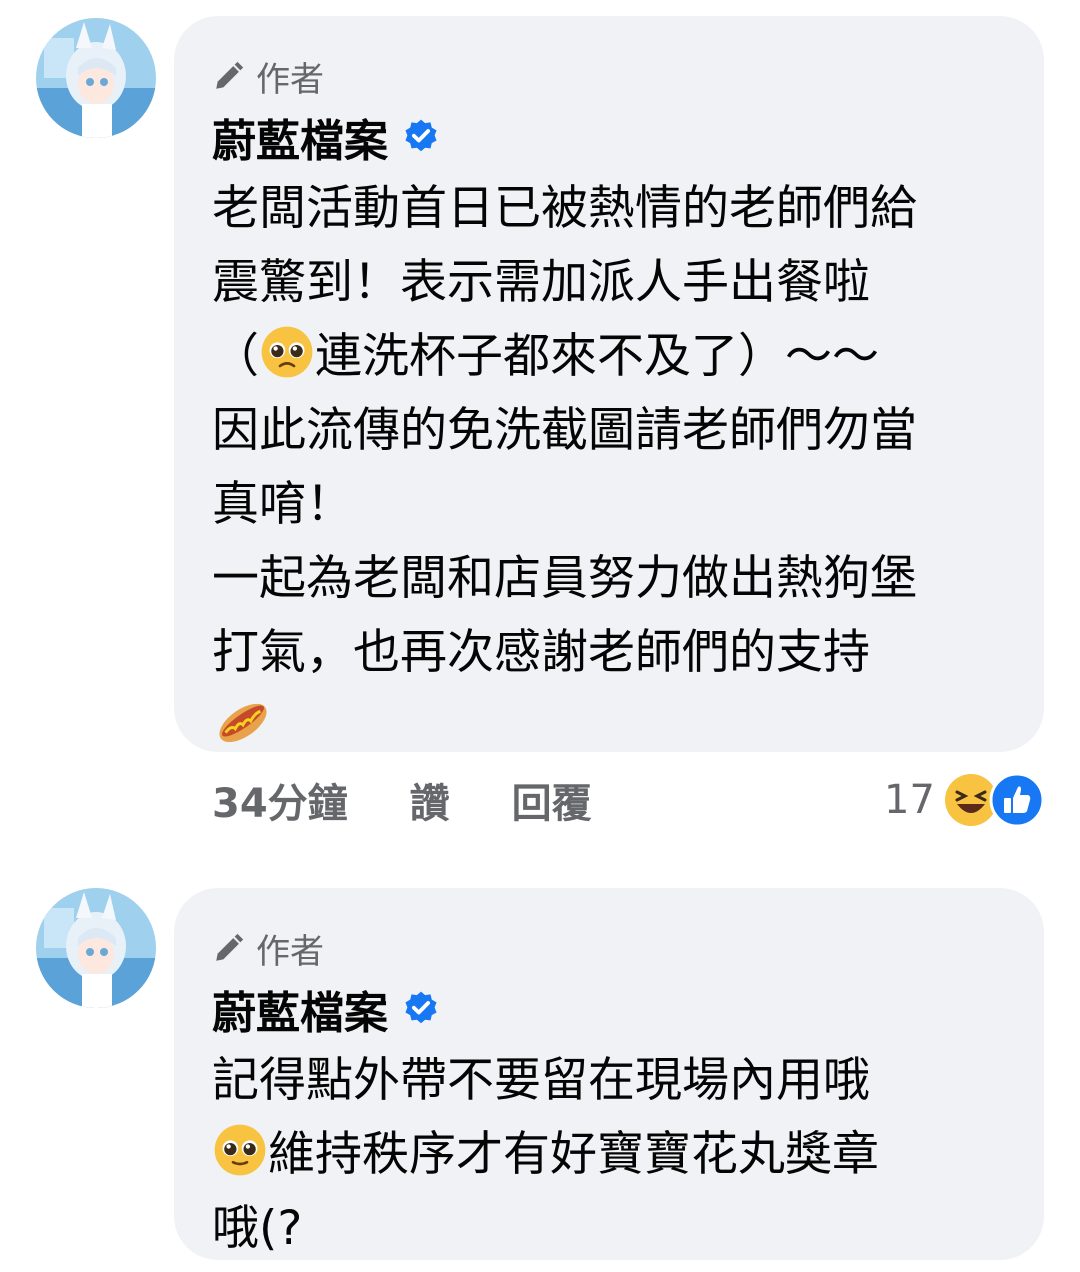 The image size is (1080, 1272). What do you see at coordinates (552, 800) in the screenshot?
I see `reply-button: 回覆` at bounding box center [552, 800].